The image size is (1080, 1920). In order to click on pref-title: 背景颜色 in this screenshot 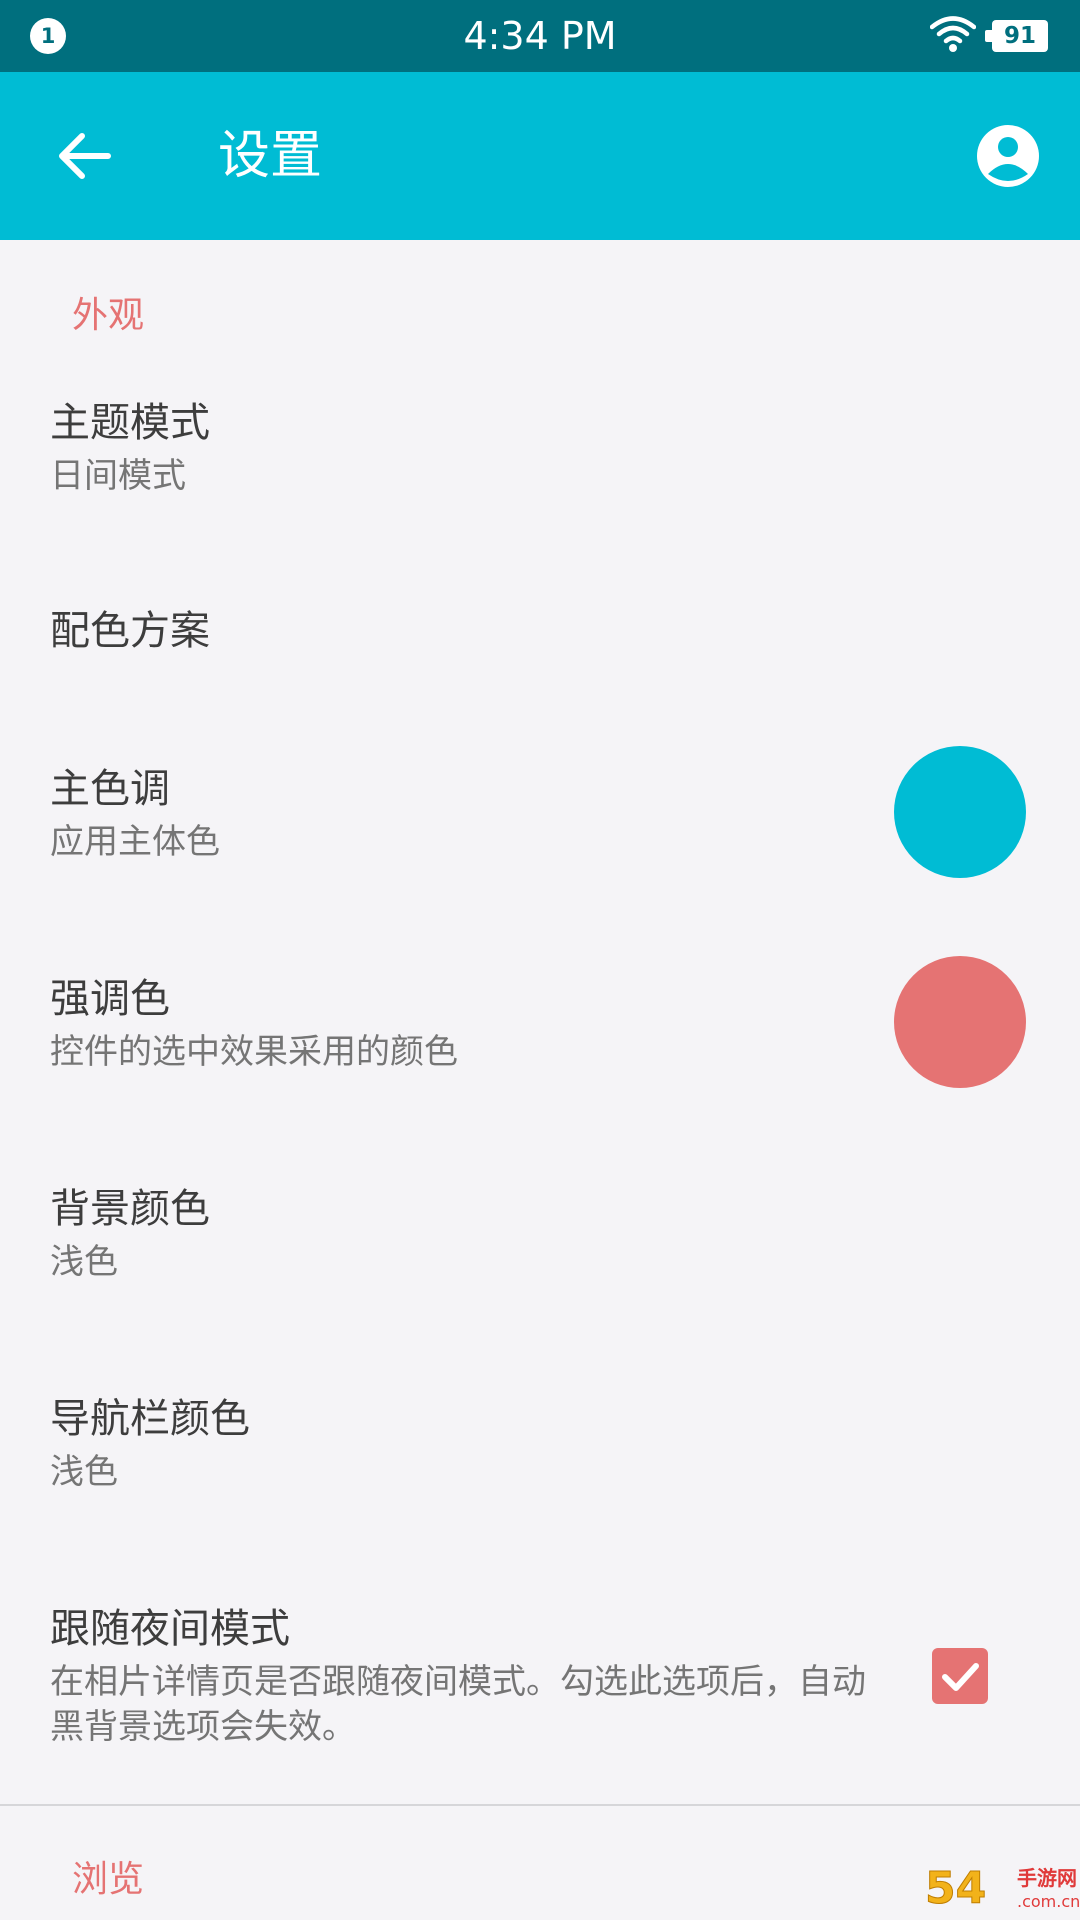, I will do `click(130, 1209)`.